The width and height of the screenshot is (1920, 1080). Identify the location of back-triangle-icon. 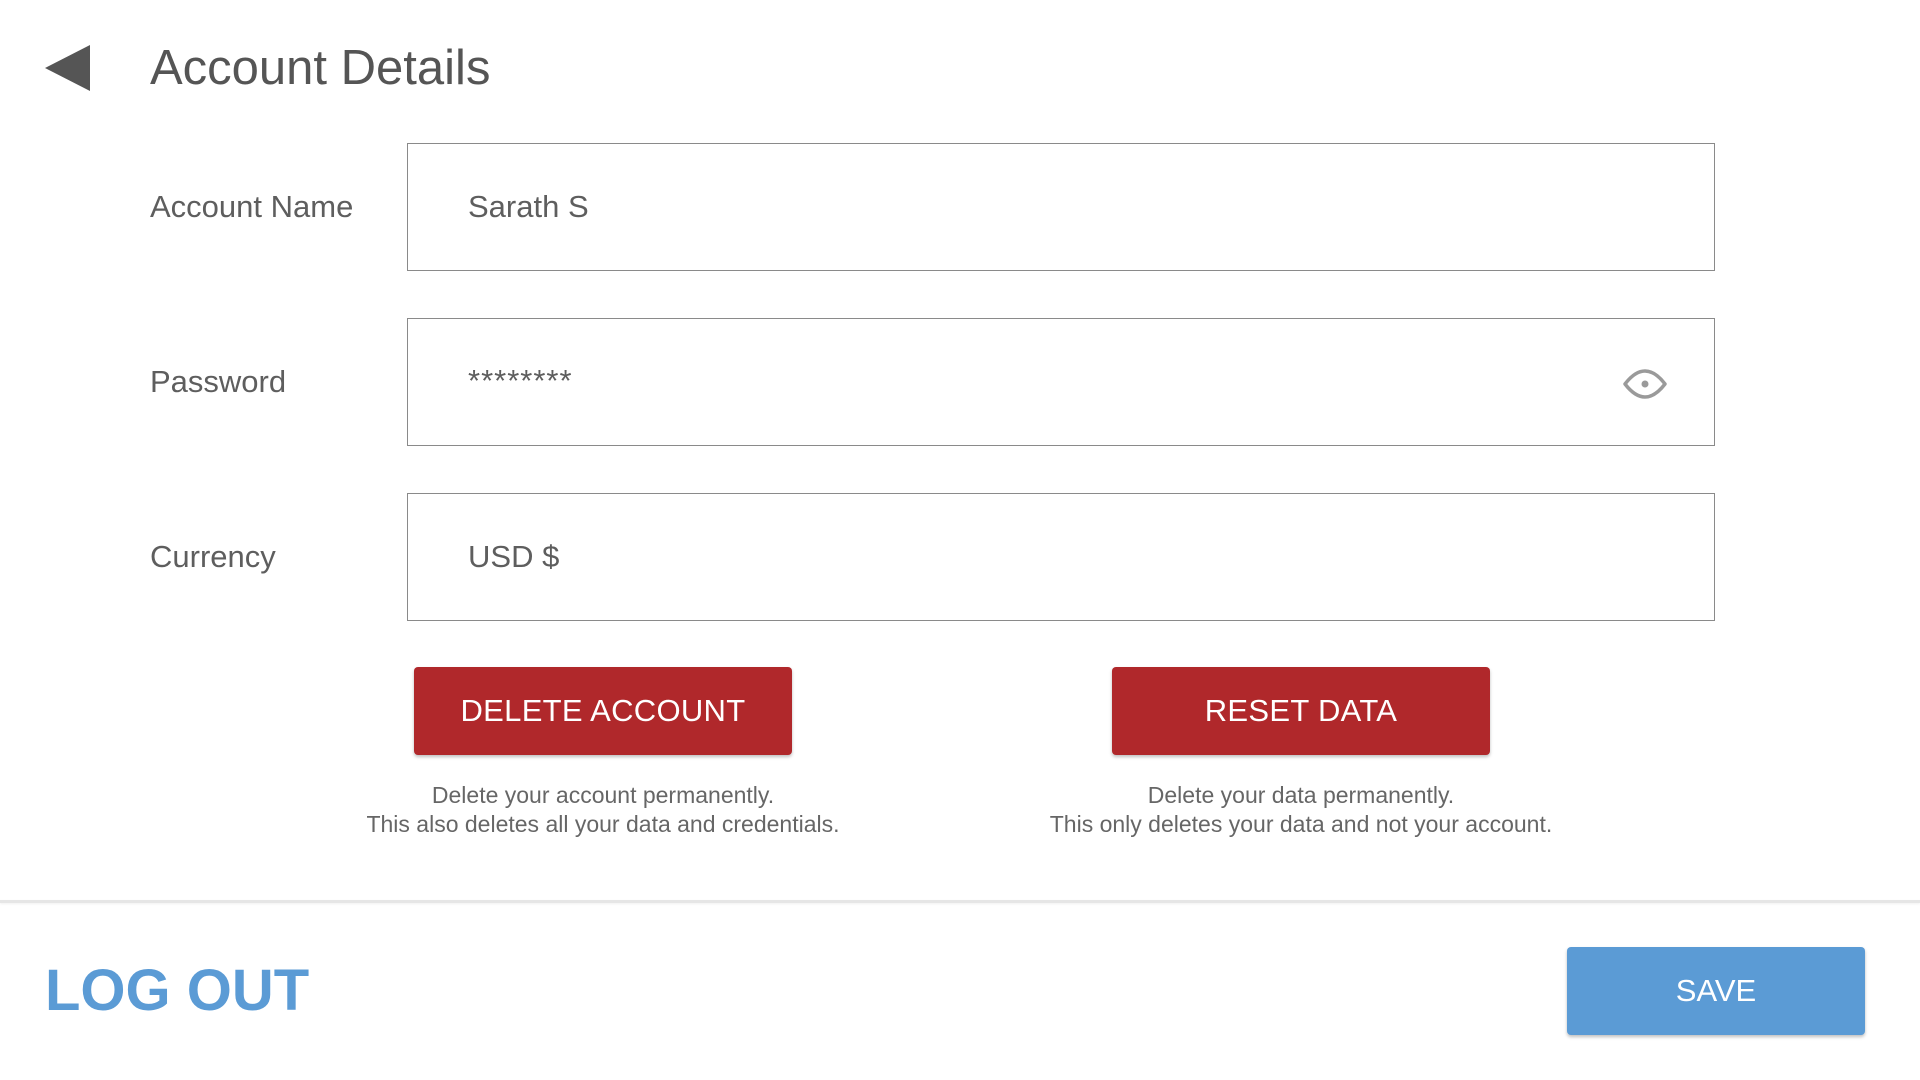
(67, 68).